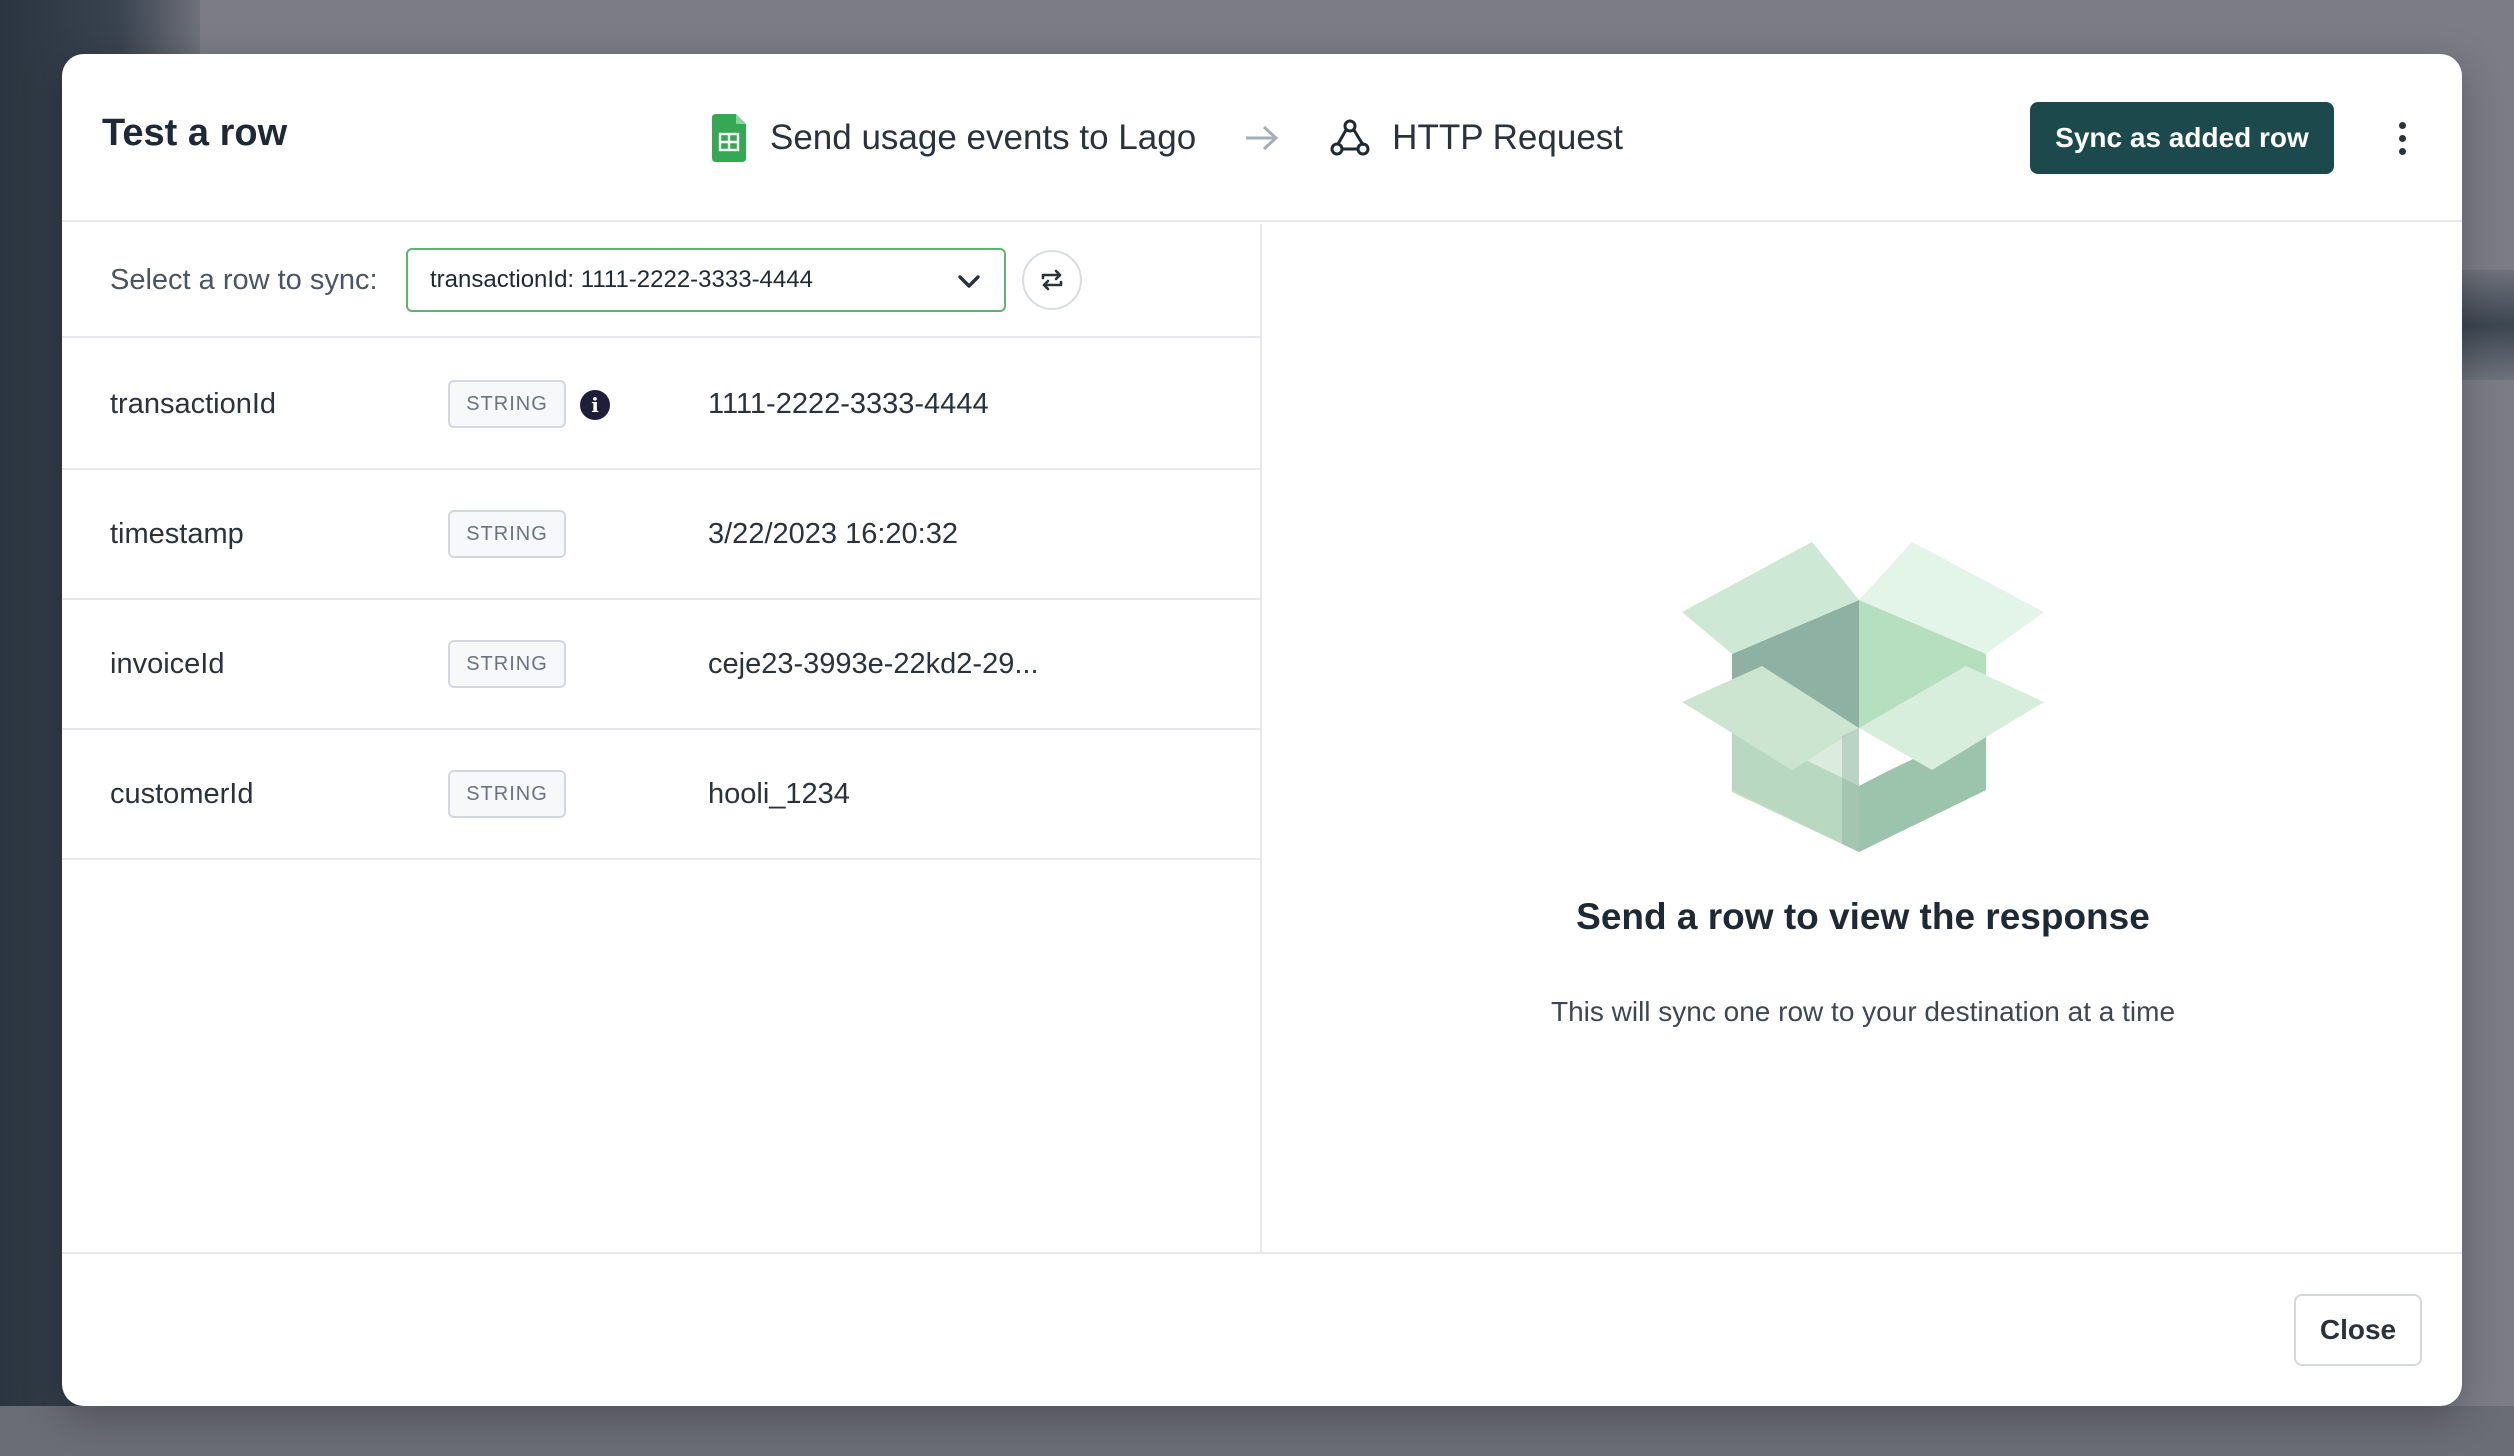 This screenshot has height=1456, width=2514. Describe the element at coordinates (193, 404) in the screenshot. I see `field-name: transactionId` at that location.